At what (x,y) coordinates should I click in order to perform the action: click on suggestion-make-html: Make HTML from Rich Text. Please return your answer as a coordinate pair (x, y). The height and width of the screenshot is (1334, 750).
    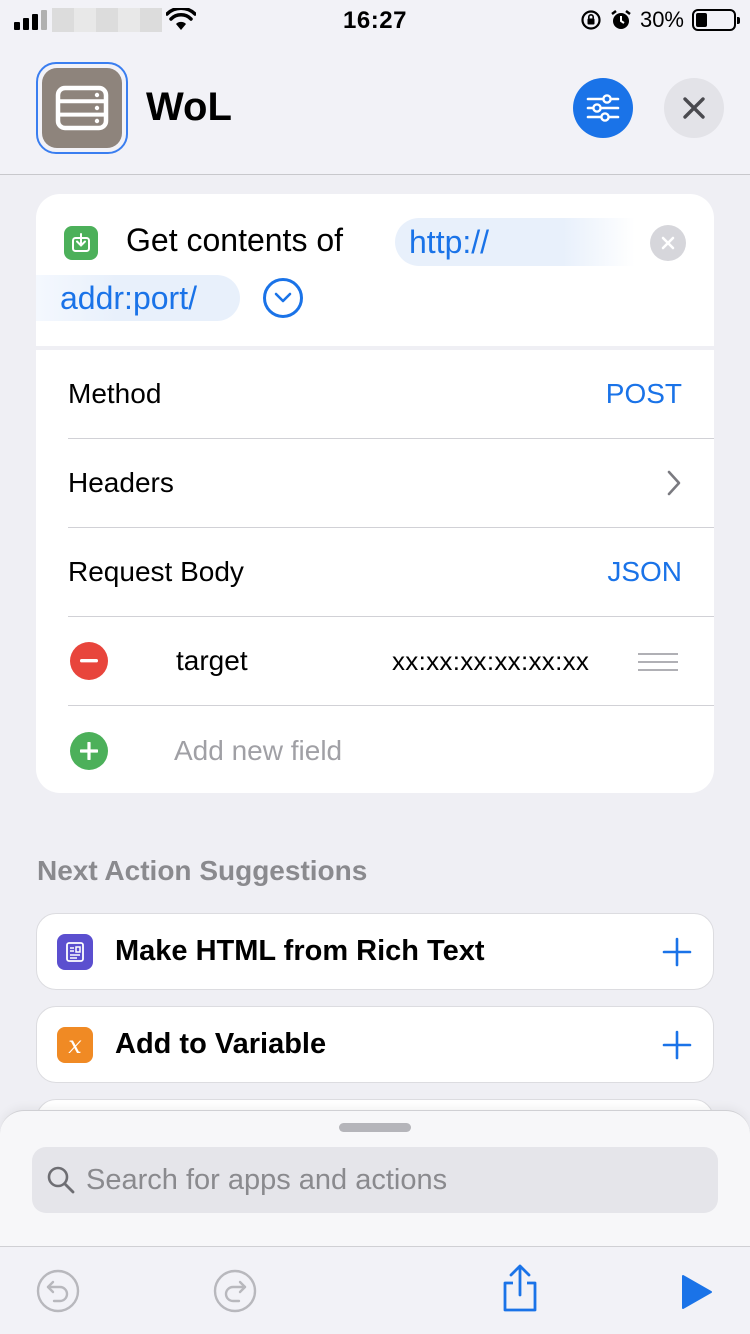
    Looking at the image, I should click on (375, 951).